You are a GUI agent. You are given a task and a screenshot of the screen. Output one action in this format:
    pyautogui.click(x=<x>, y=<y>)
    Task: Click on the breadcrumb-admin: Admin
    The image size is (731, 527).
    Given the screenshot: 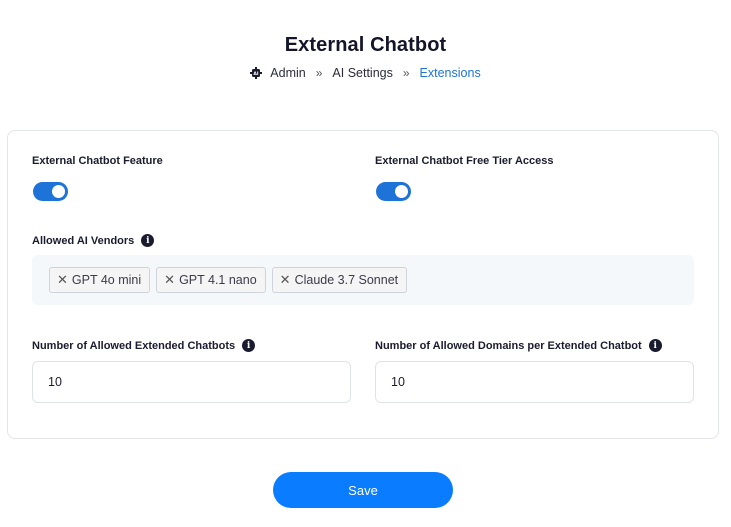 What is the action you would take?
    pyautogui.click(x=287, y=73)
    